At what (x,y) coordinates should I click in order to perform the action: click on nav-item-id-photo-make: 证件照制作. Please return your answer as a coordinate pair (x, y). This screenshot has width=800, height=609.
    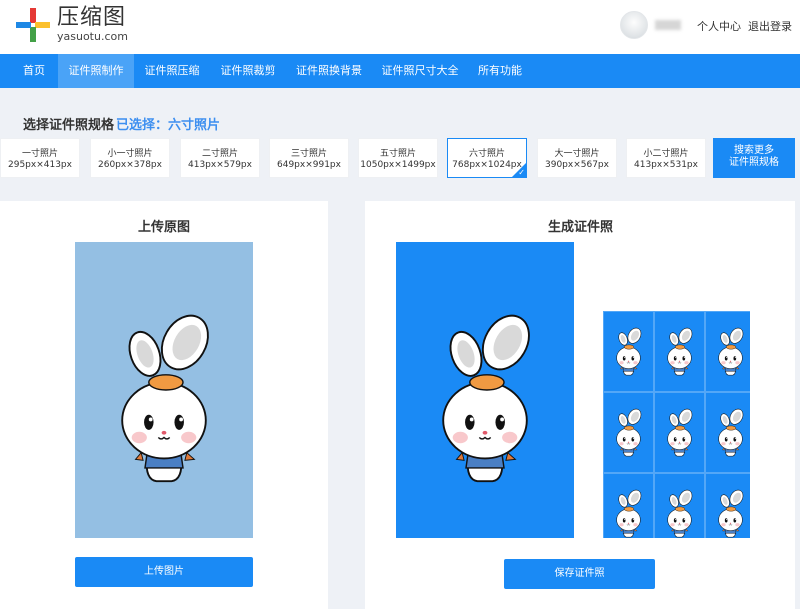
    Looking at the image, I should click on (96, 71).